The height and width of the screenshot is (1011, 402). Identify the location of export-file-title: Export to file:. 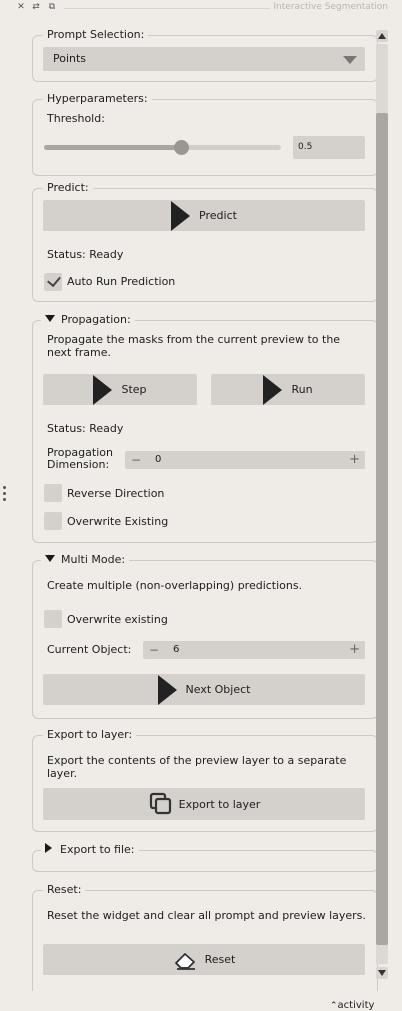
(90, 850).